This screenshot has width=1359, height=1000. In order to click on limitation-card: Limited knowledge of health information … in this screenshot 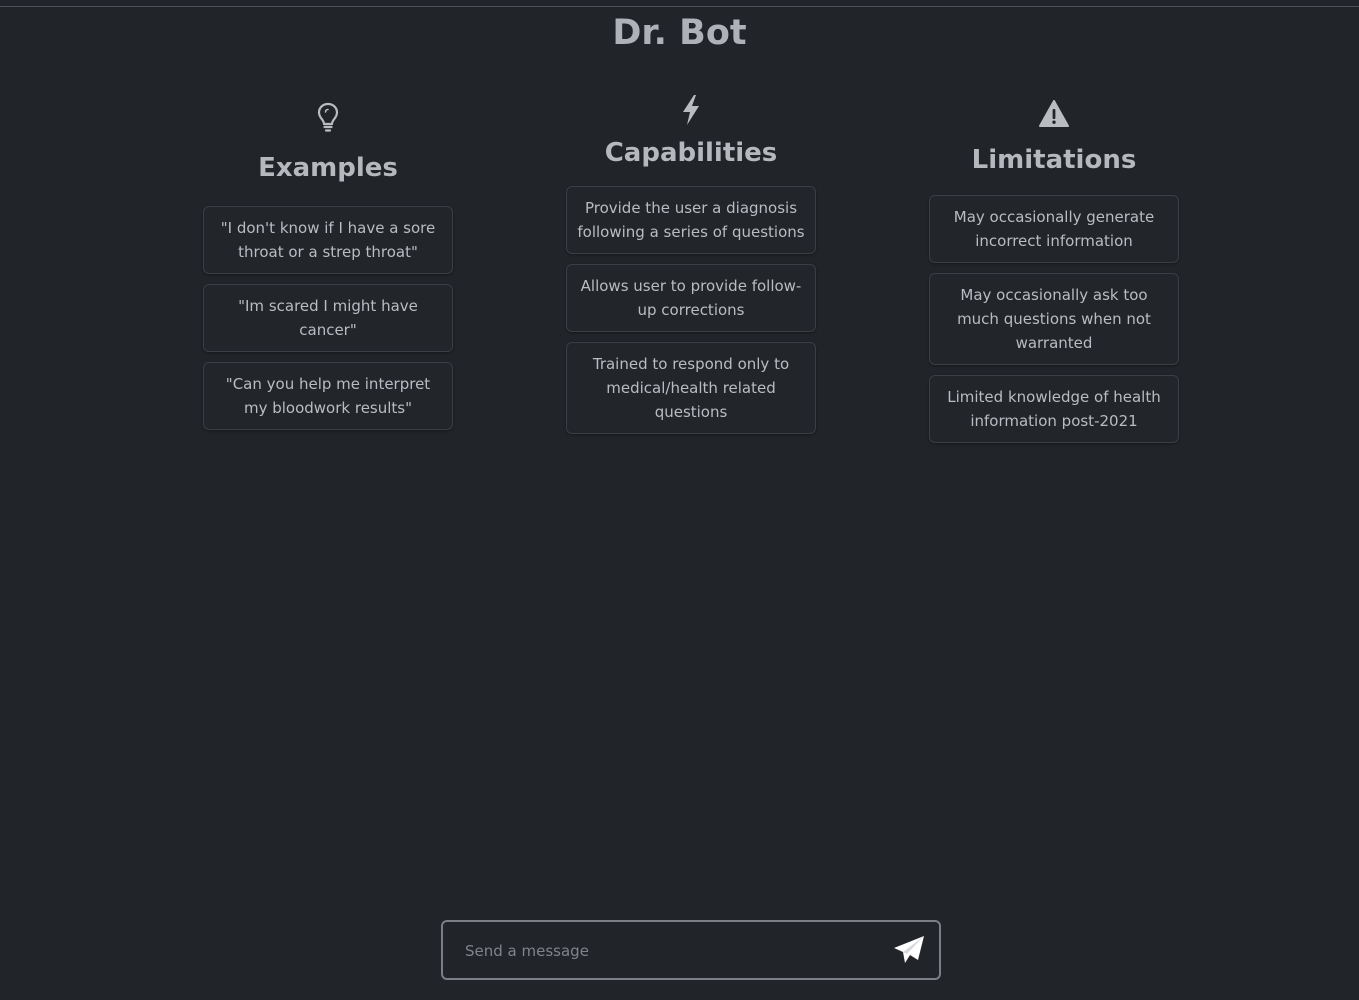, I will do `click(1054, 409)`.